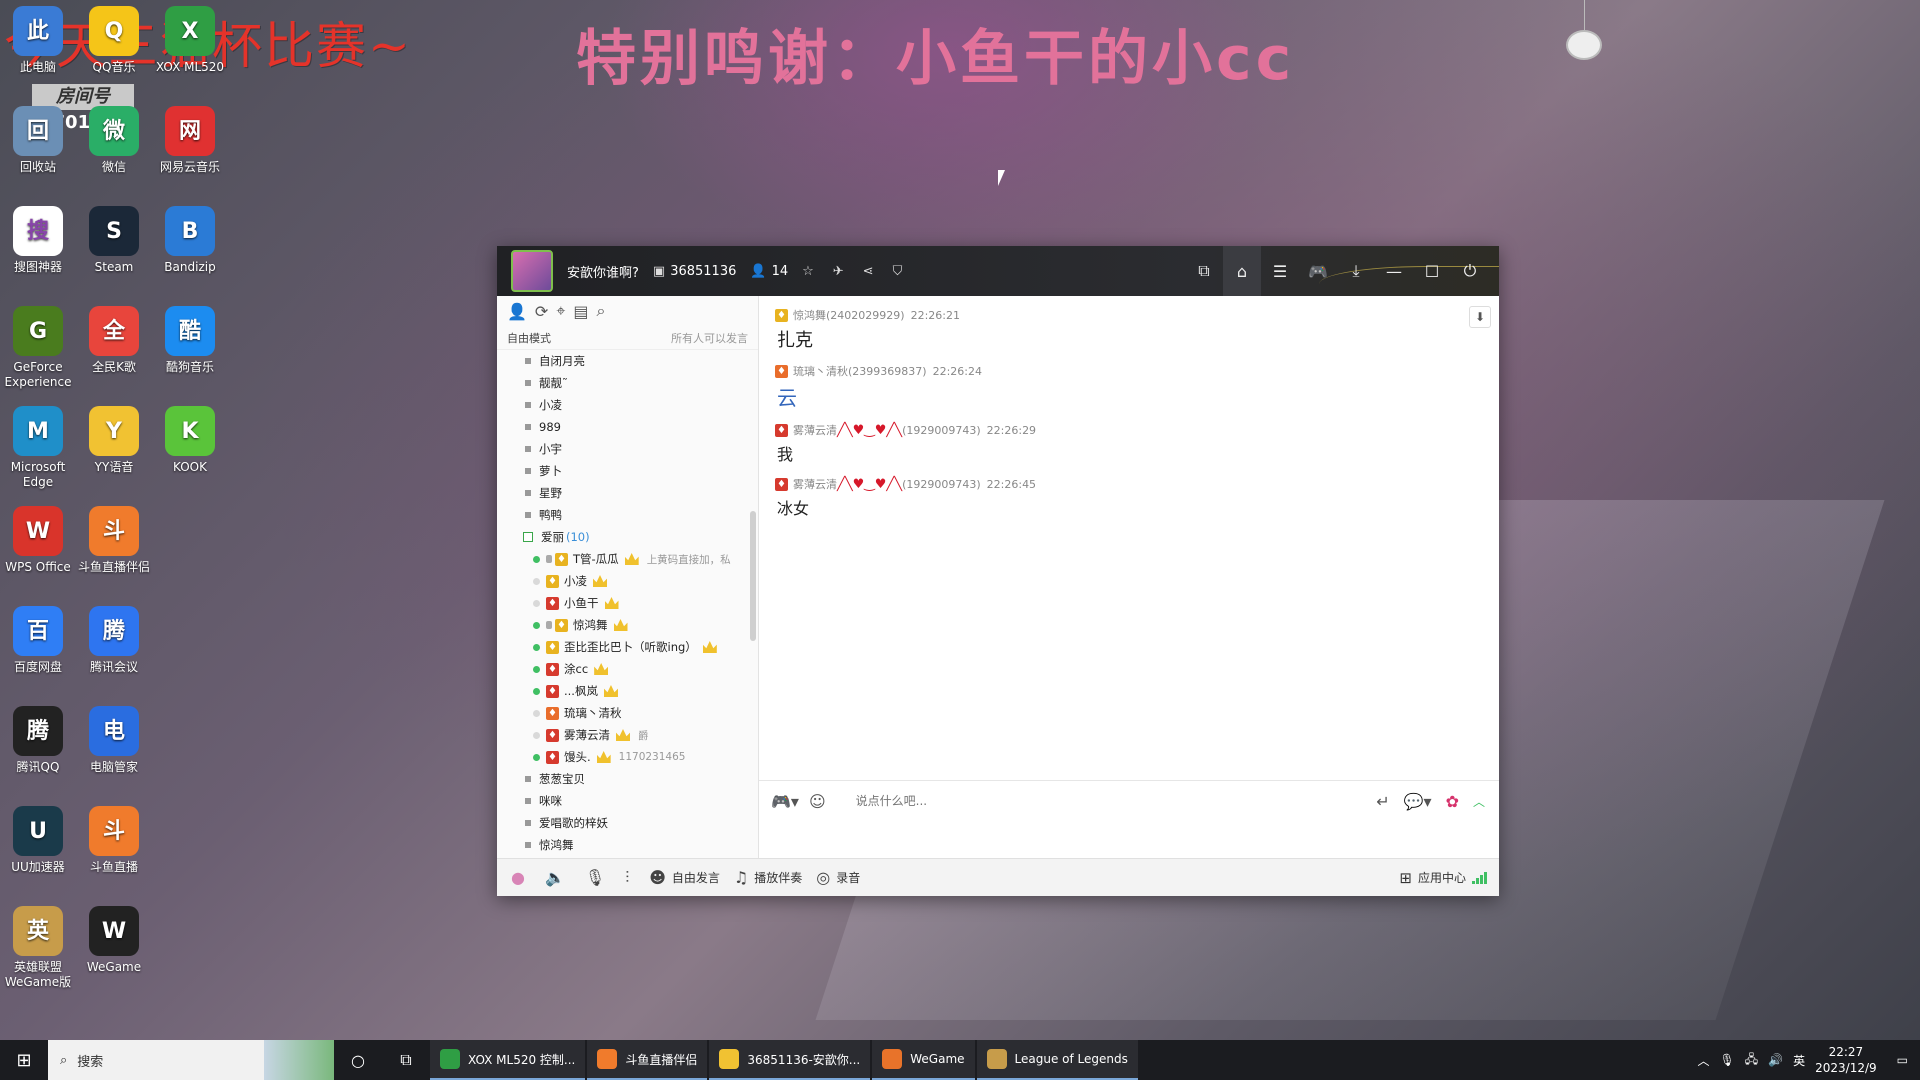  I want to click on desktop-icon-yy: Y YY语音, so click(114, 440).